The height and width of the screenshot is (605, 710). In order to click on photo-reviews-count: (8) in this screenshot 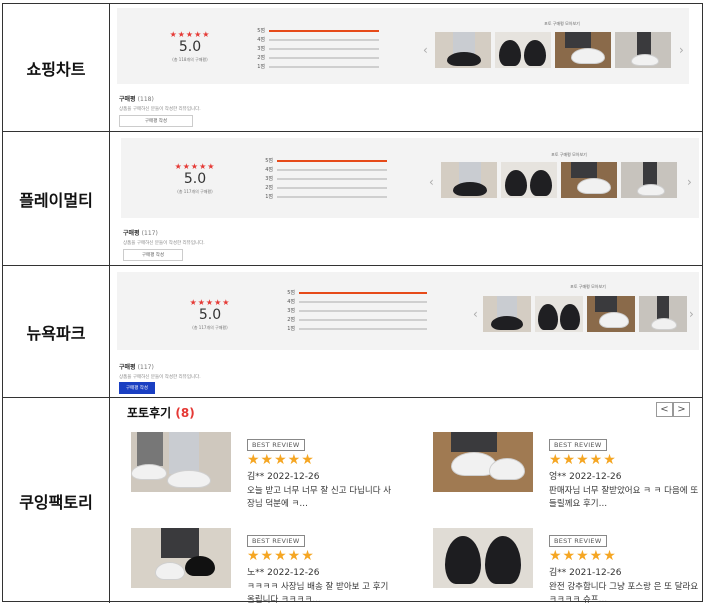, I will do `click(185, 413)`.